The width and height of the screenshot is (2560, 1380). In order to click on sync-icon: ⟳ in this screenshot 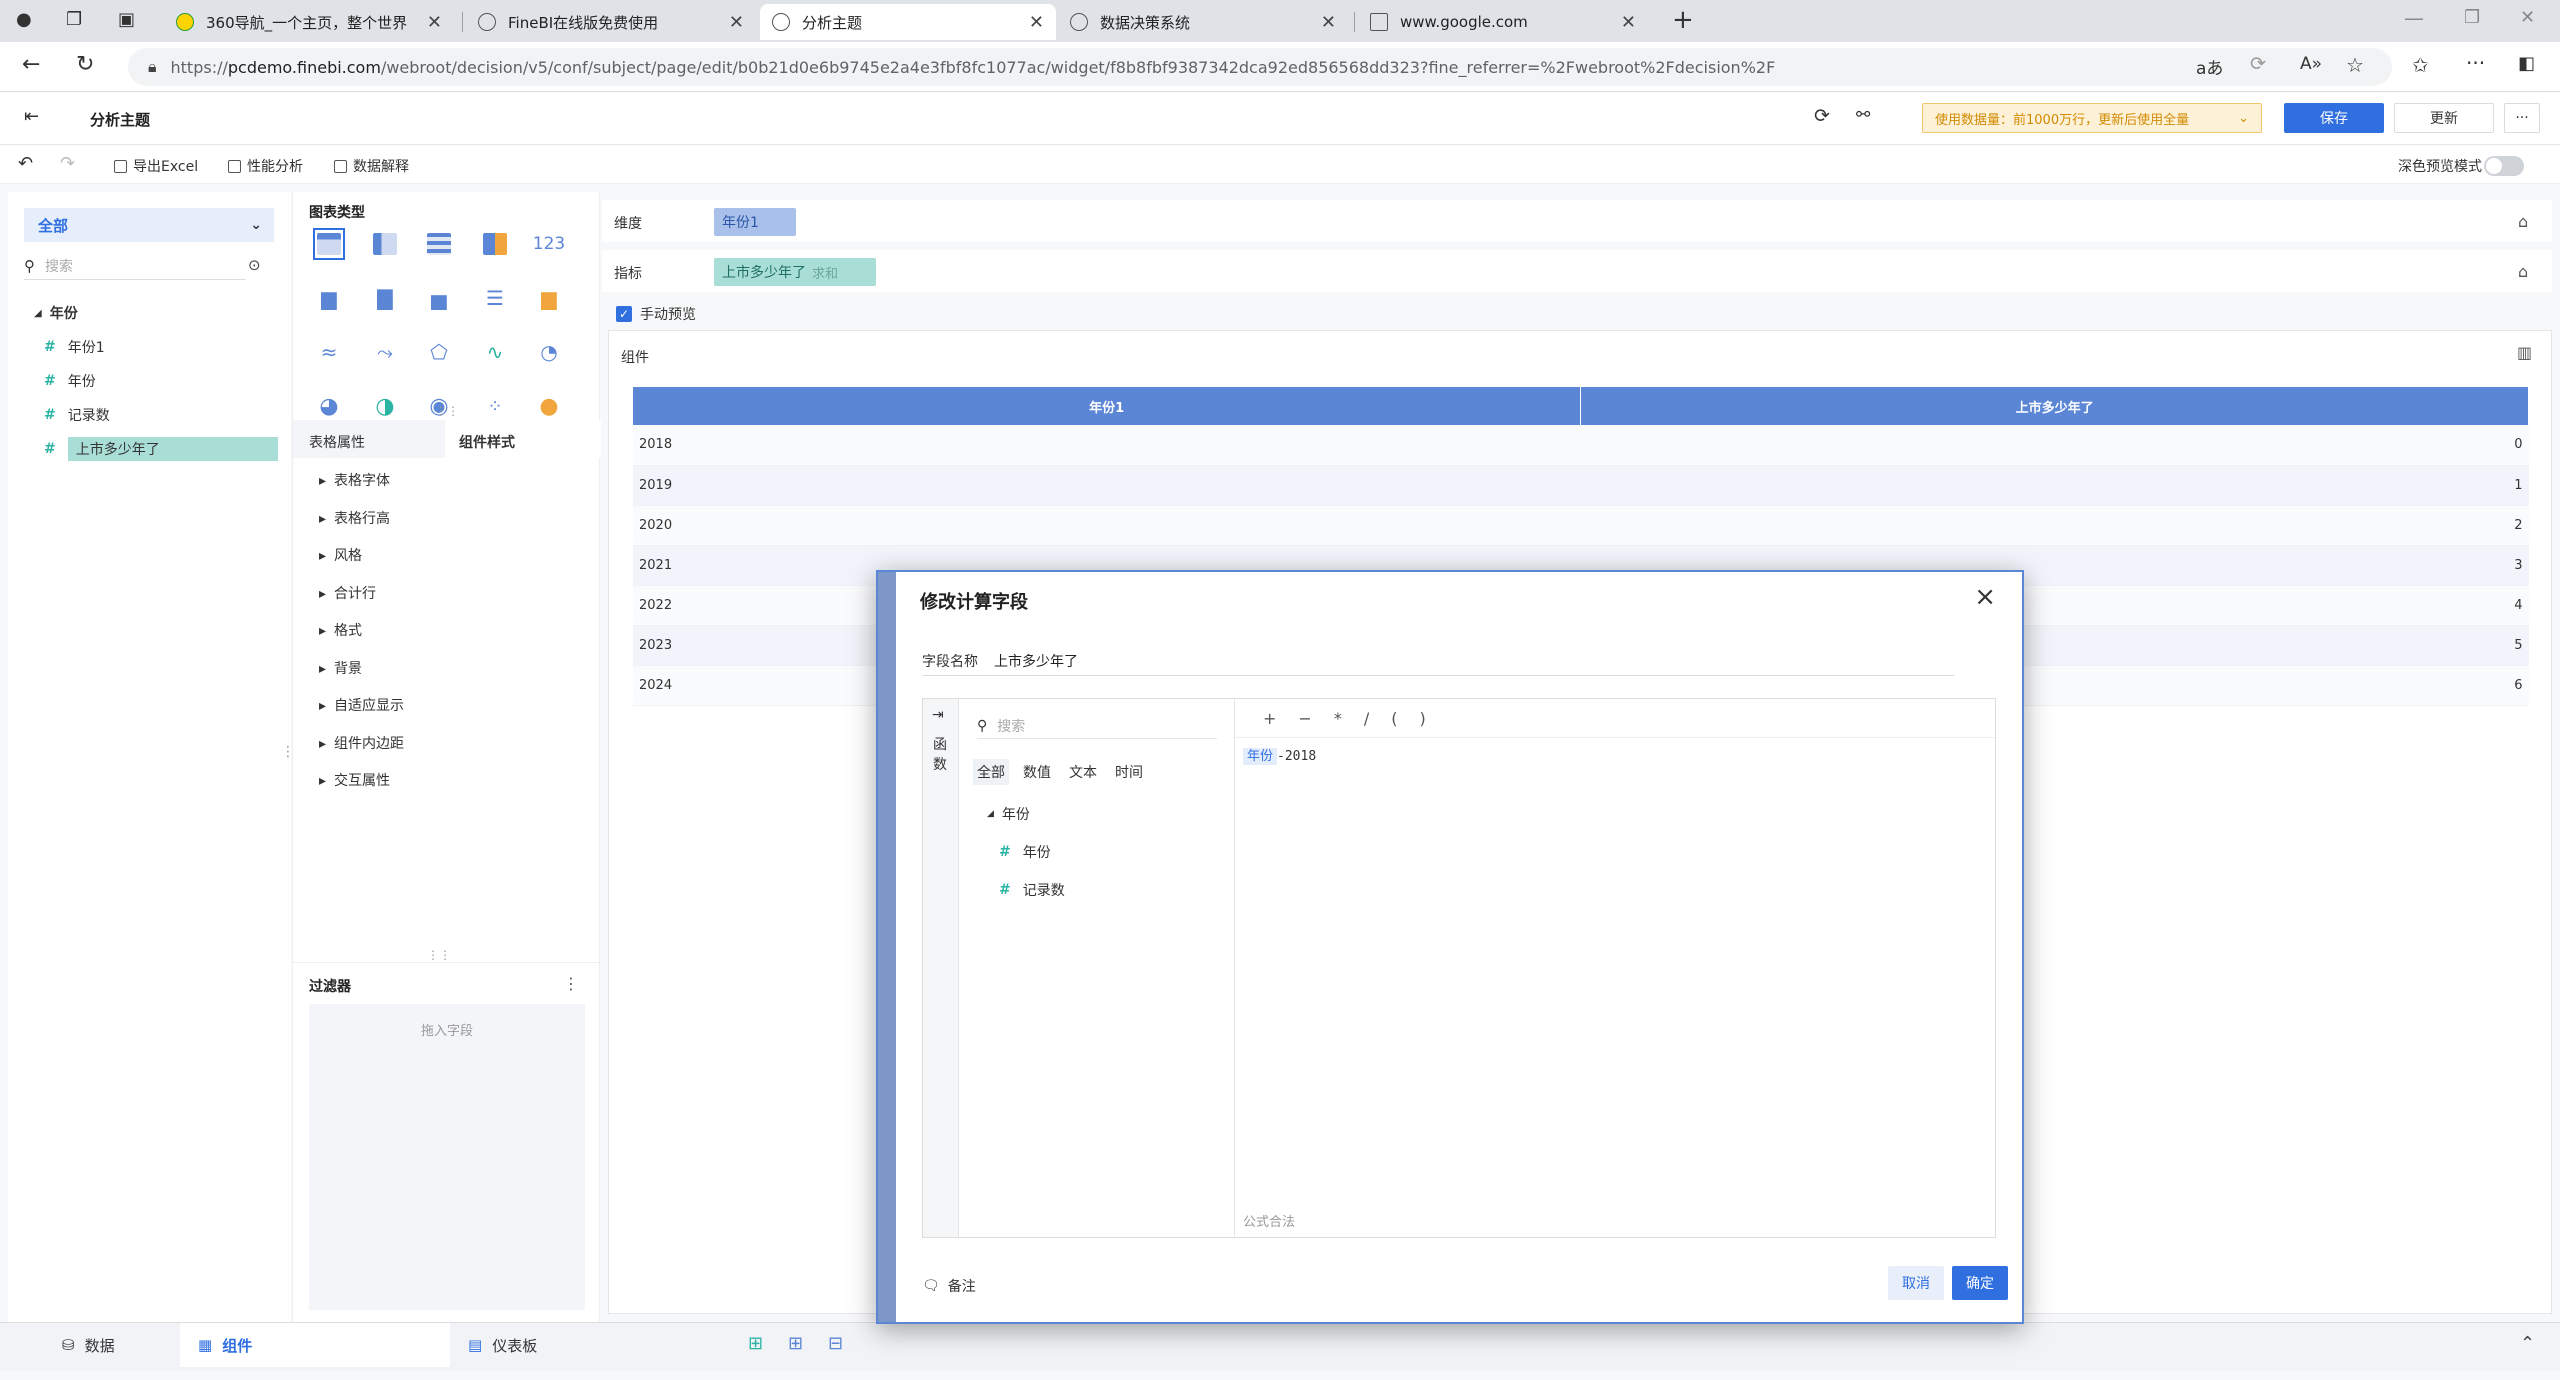, I will do `click(2258, 64)`.